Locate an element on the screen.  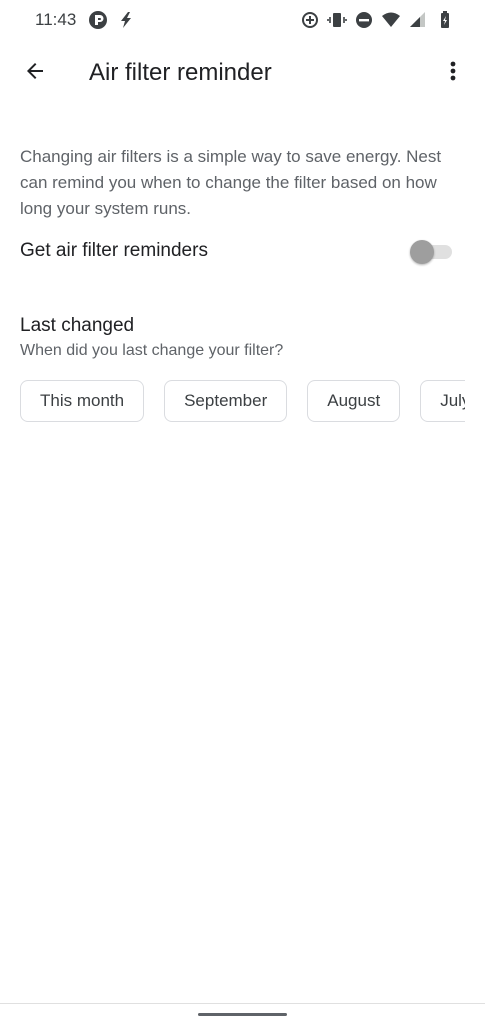
more-options-button is located at coordinates (453, 73).